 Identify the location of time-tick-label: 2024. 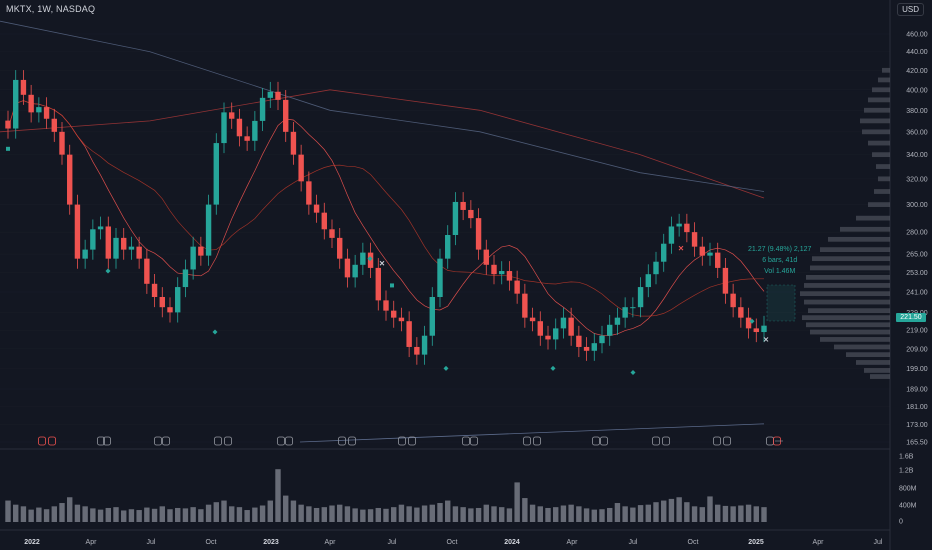
(512, 542).